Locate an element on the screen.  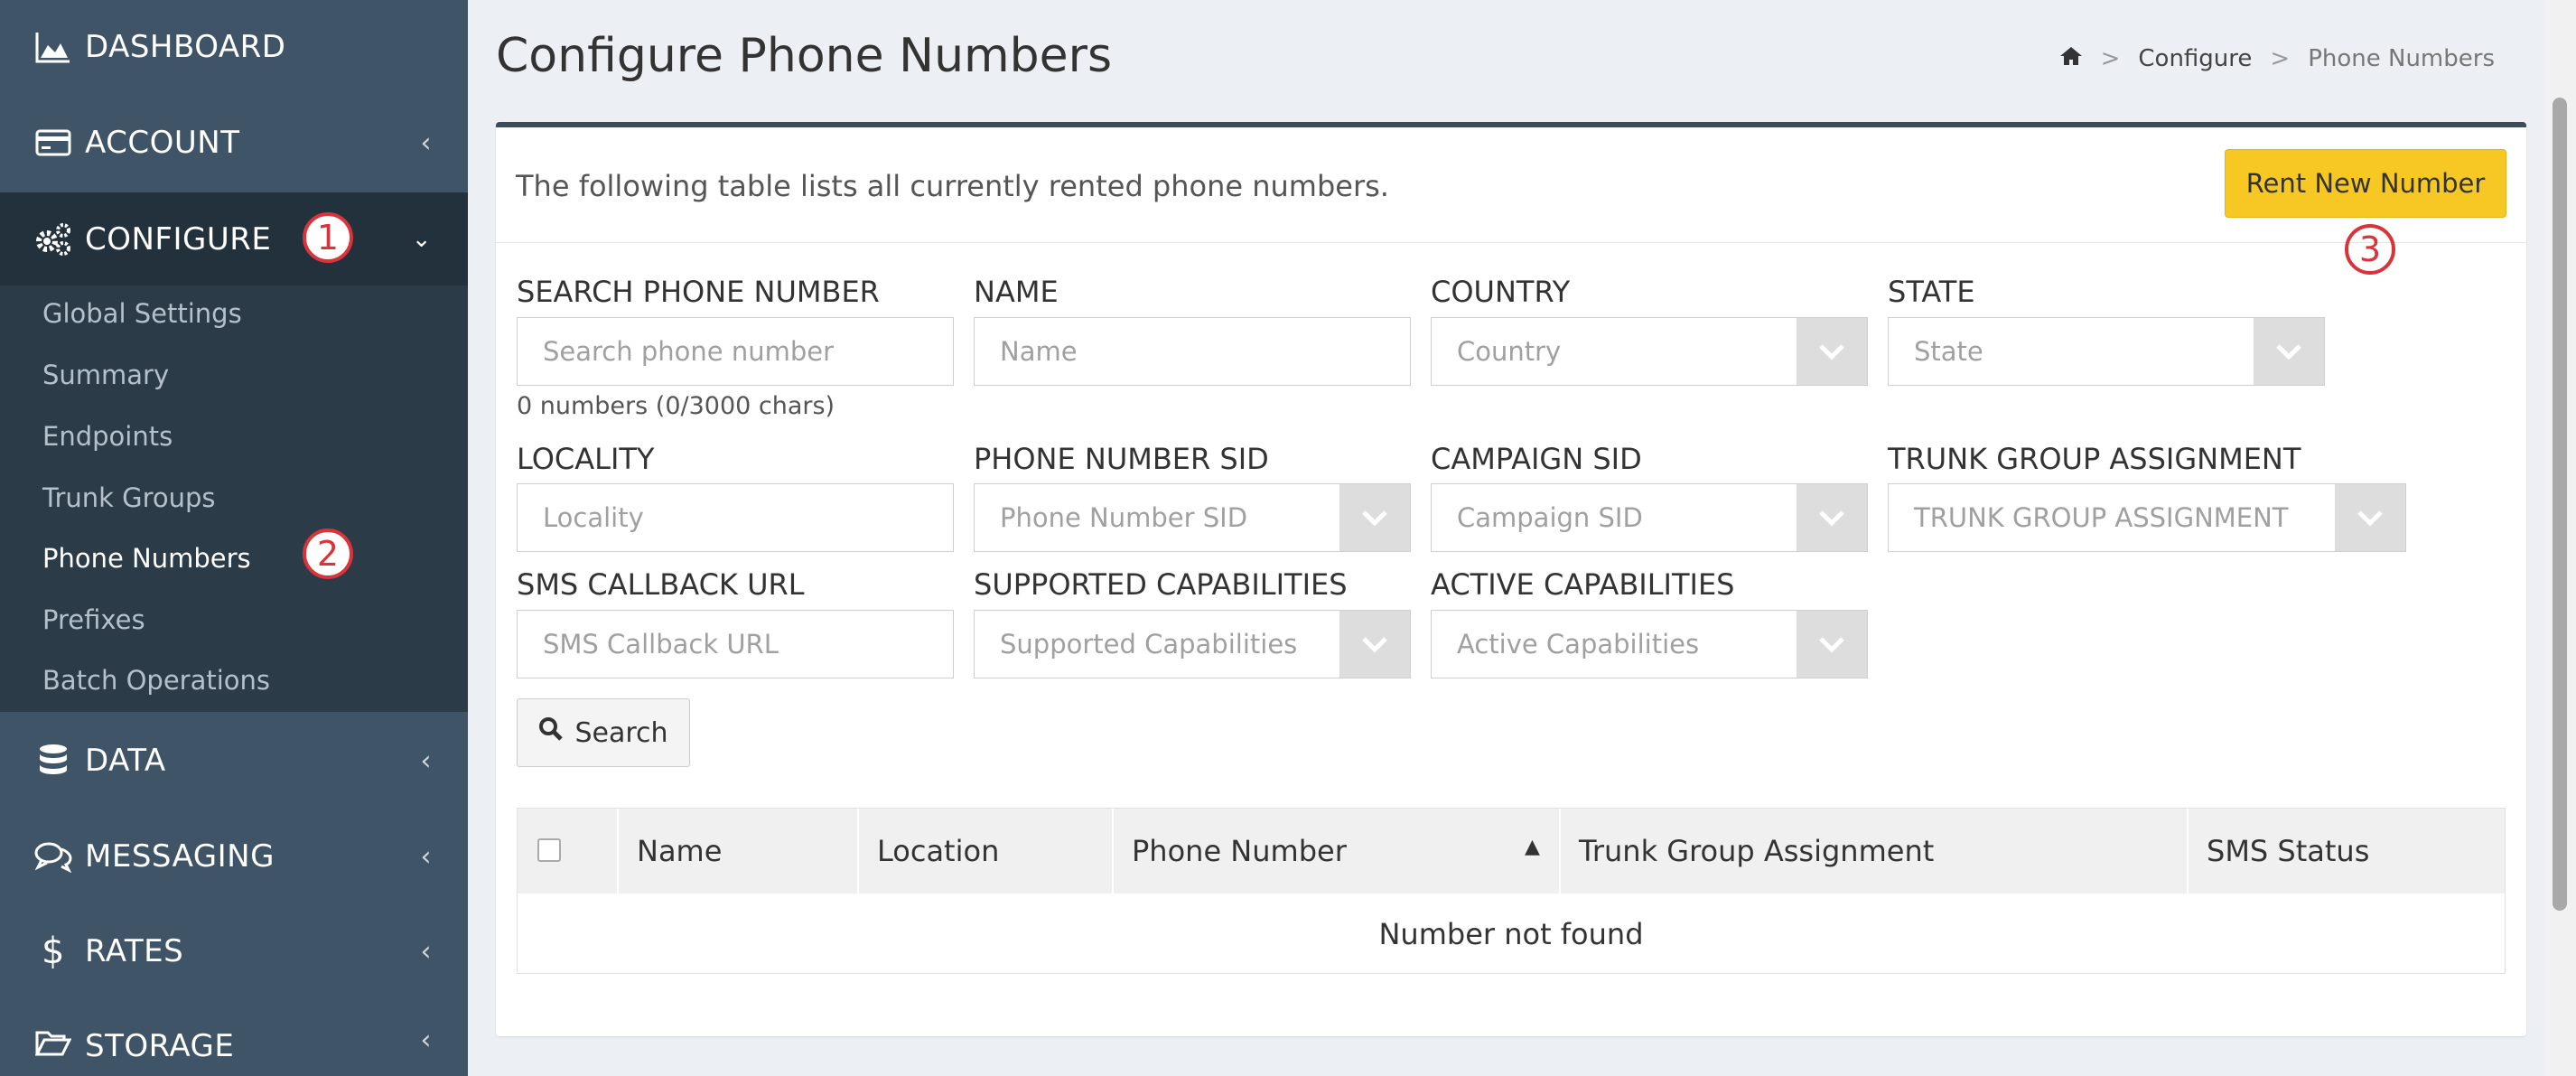
select-all-checkbox is located at coordinates (549, 850).